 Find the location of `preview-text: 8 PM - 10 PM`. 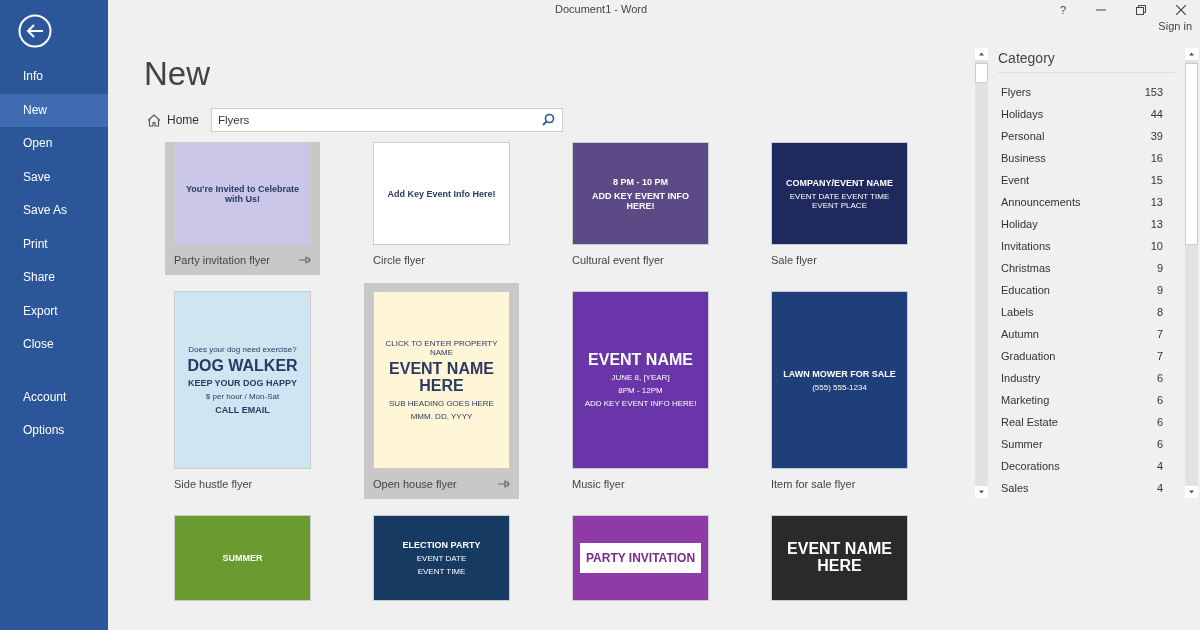

preview-text: 8 PM - 10 PM is located at coordinates (640, 181).